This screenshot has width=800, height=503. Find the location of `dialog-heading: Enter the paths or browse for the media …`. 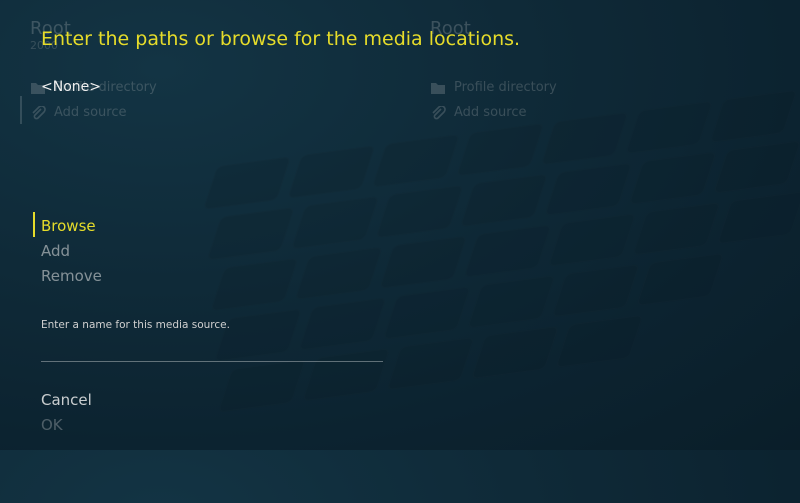

dialog-heading: Enter the paths or browse for the media … is located at coordinates (281, 39).